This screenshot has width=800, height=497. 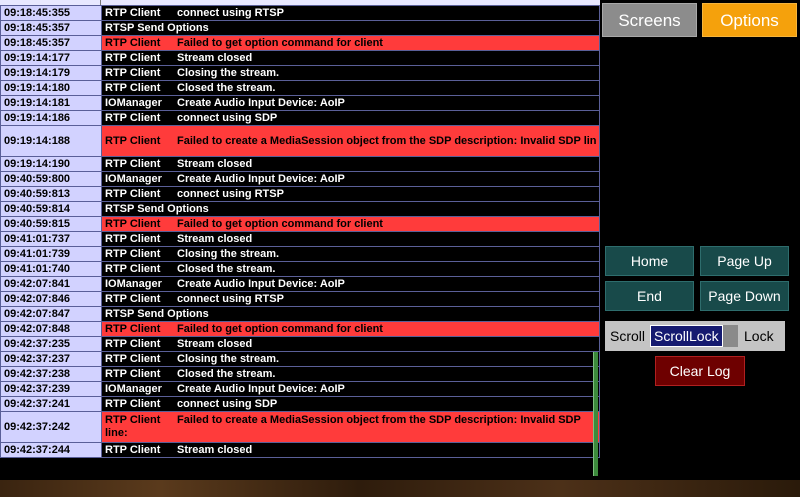 What do you see at coordinates (350, 374) in the screenshot?
I see `log-message: RTP Client Closed the stream.` at bounding box center [350, 374].